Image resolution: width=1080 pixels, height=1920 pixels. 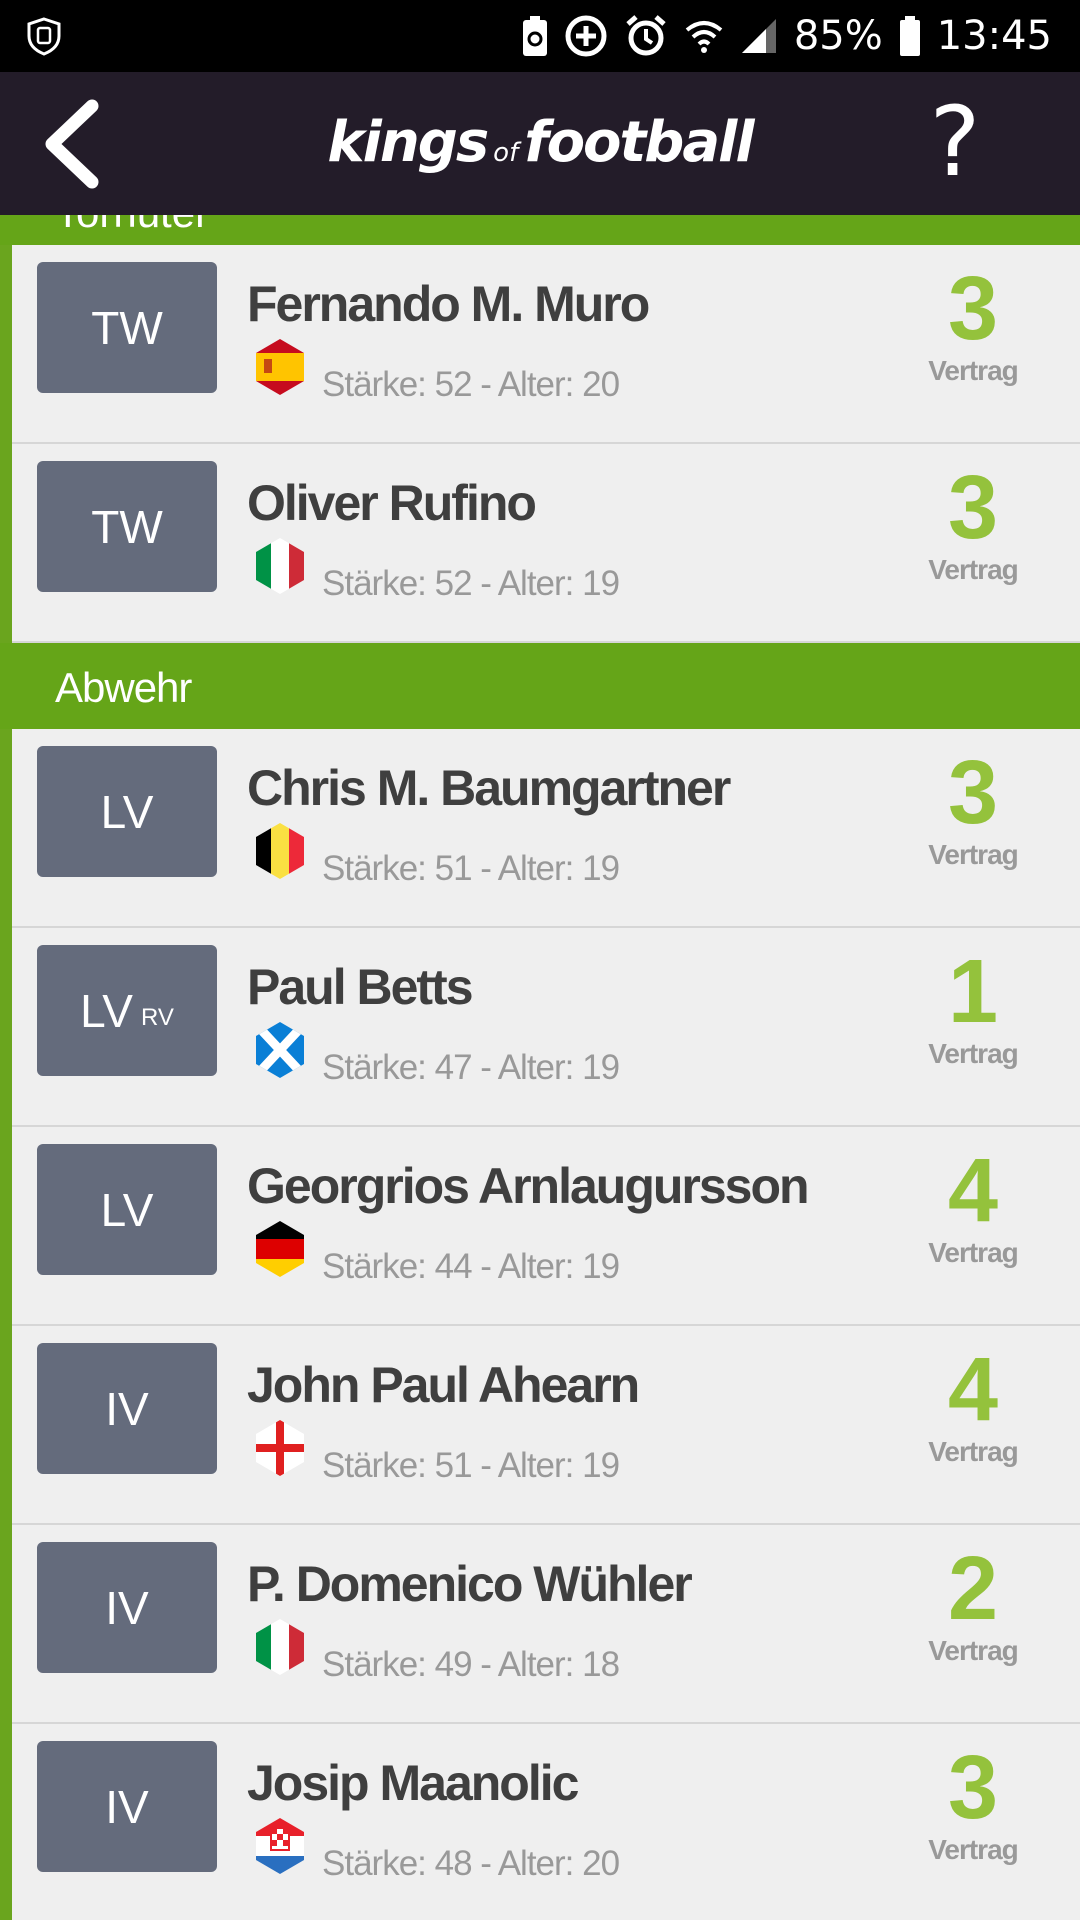 I want to click on player-stats: Stärke: 52 - Alter: 19, so click(x=471, y=583).